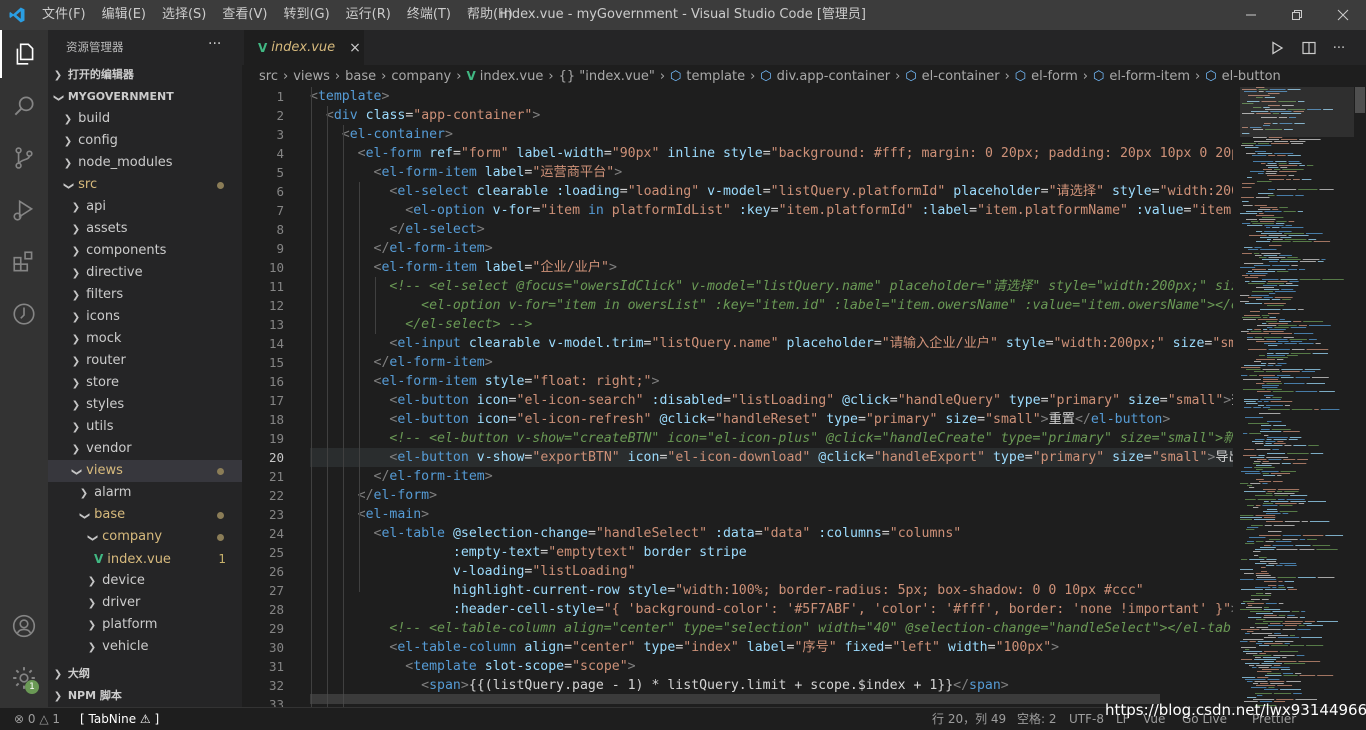 This screenshot has height=730, width=1366. I want to click on extensions-button, so click(24, 262).